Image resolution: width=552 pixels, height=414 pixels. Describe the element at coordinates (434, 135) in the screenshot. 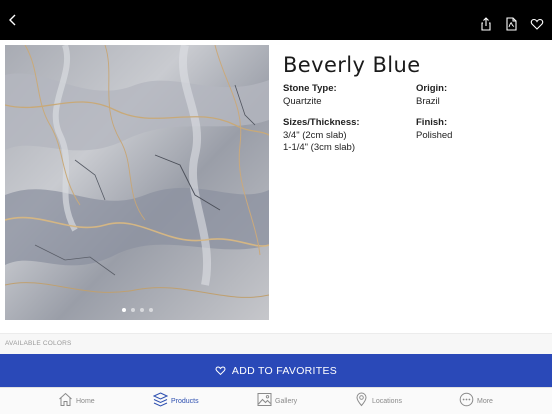

I see `spec-value: Polished` at that location.